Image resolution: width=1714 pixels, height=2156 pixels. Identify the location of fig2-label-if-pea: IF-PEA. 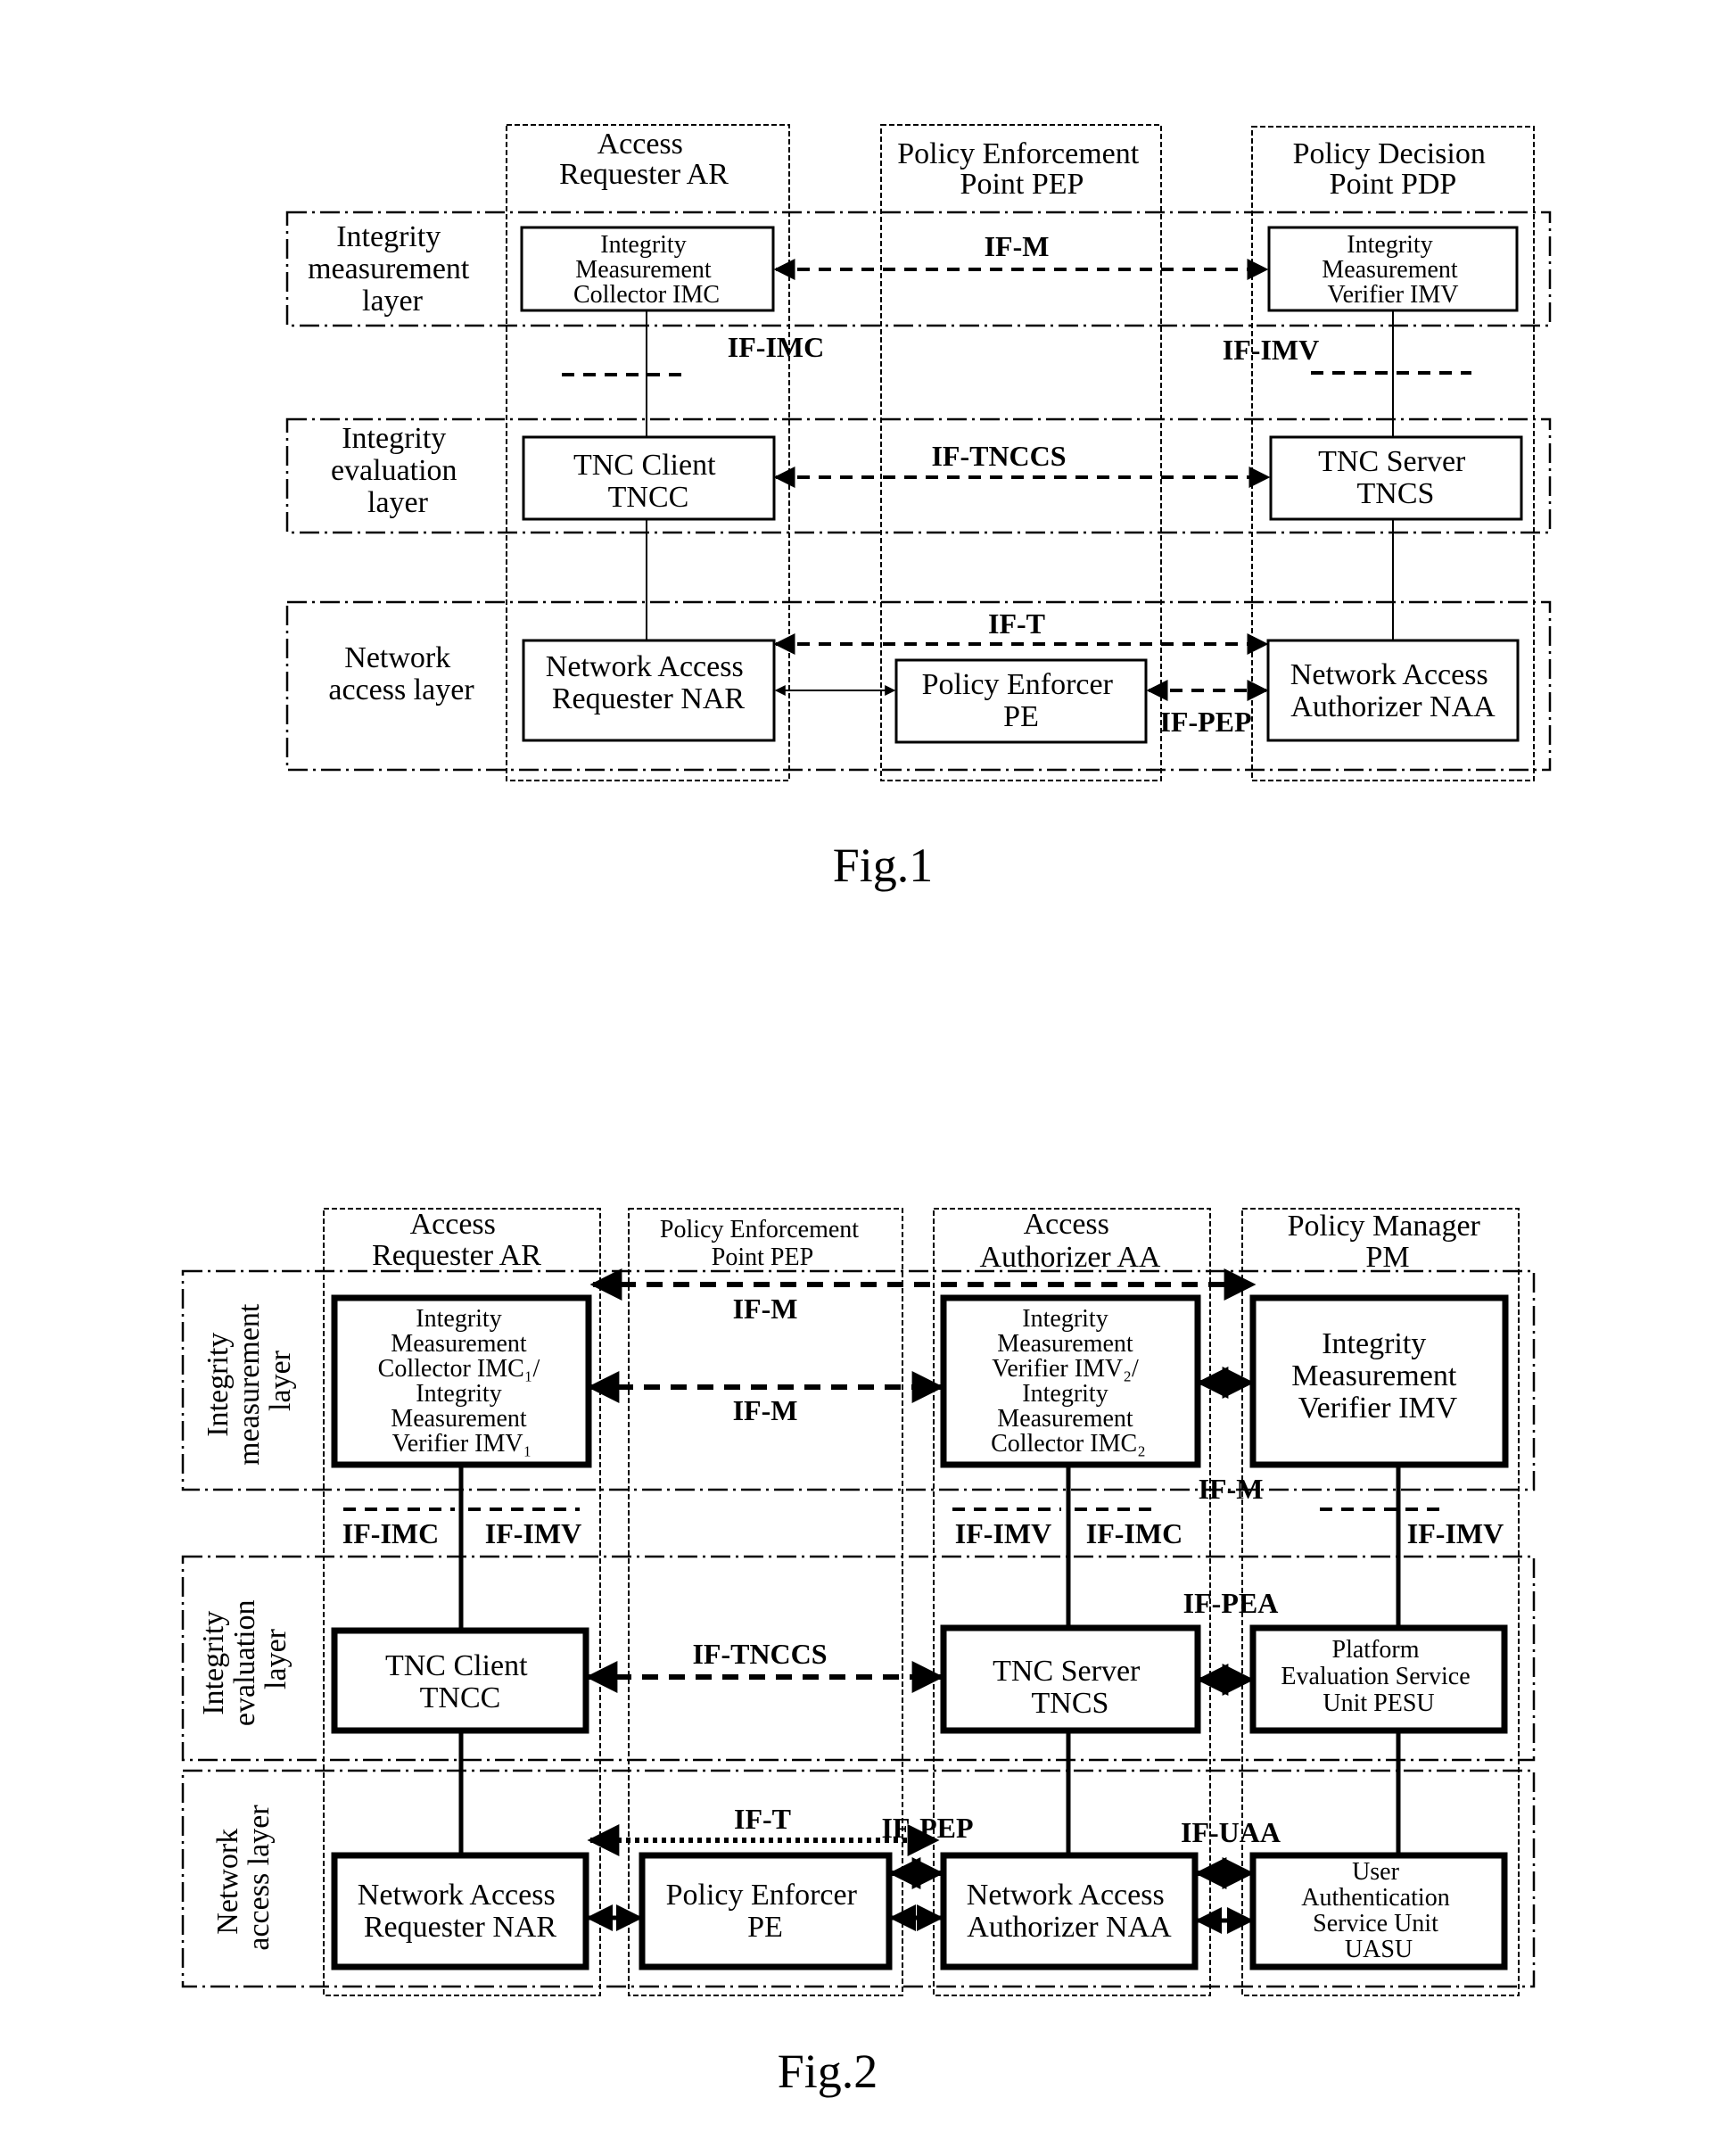
(1231, 1603).